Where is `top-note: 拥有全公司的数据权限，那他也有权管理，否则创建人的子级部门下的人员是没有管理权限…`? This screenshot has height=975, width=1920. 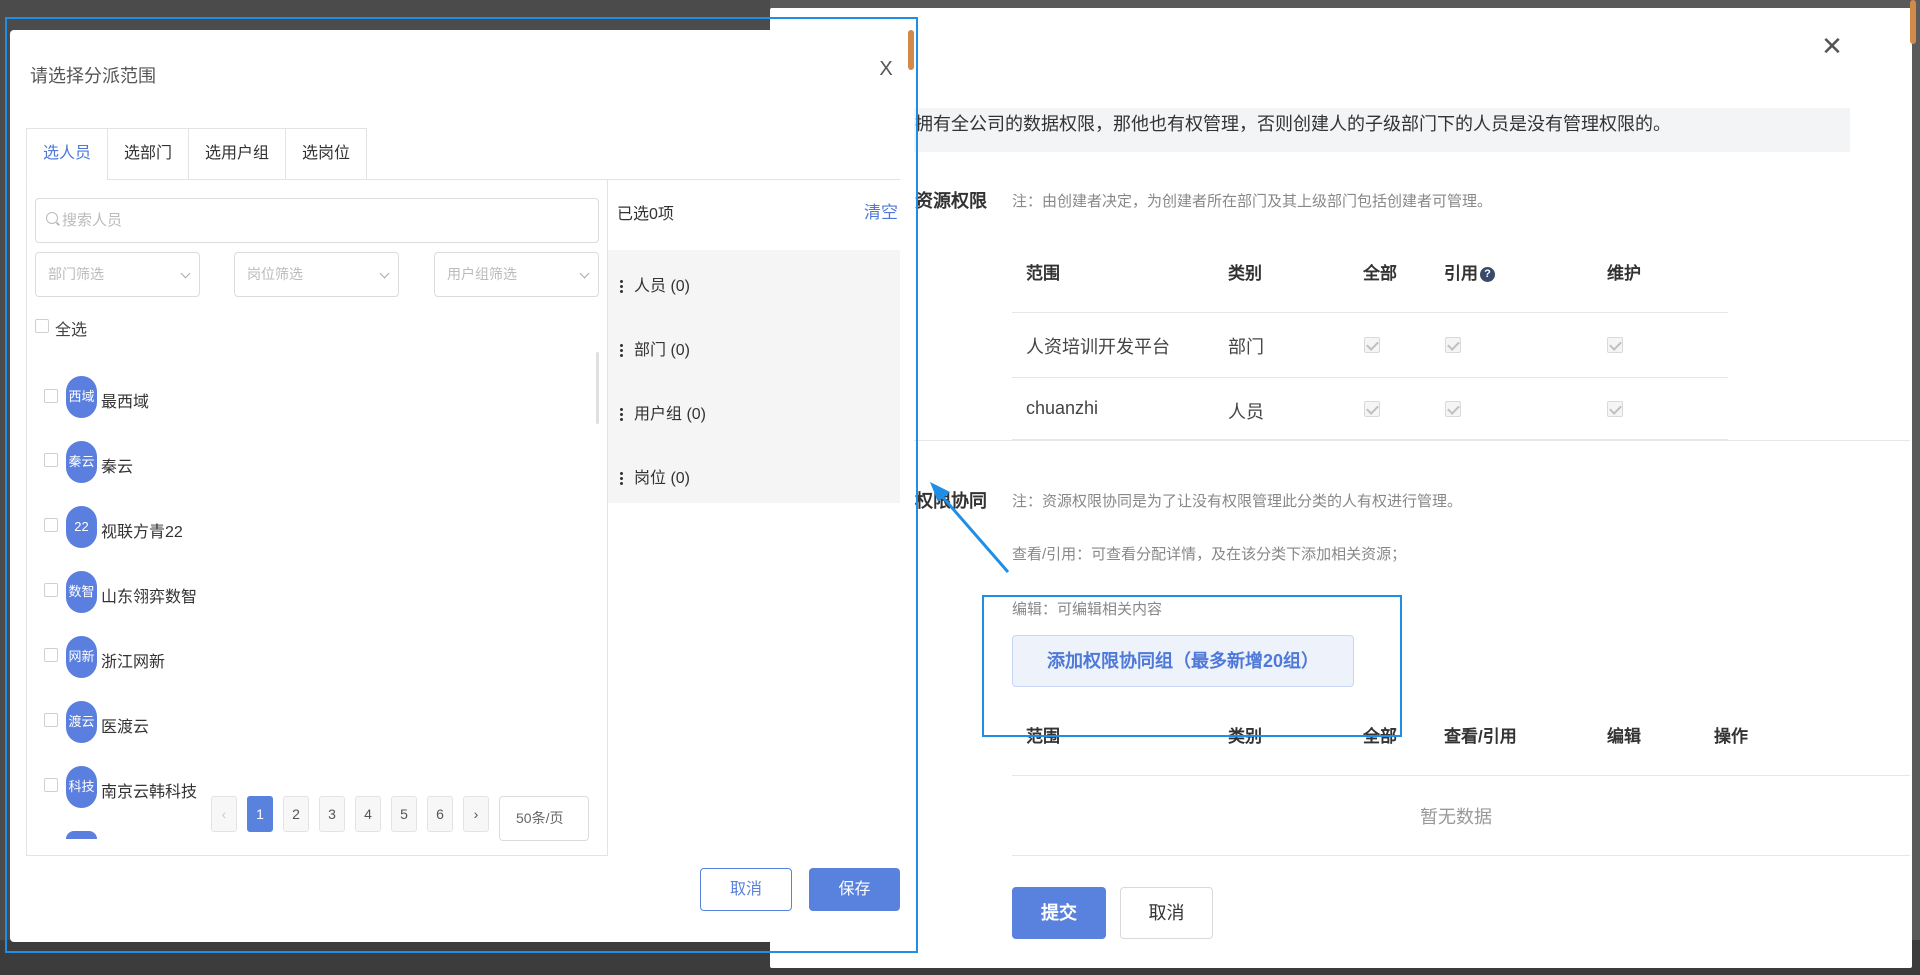
top-note: 拥有全公司的数据权限，那他也有权管理，否则创建人的子级部门下的人员是没有管理权限… is located at coordinates (1377, 130).